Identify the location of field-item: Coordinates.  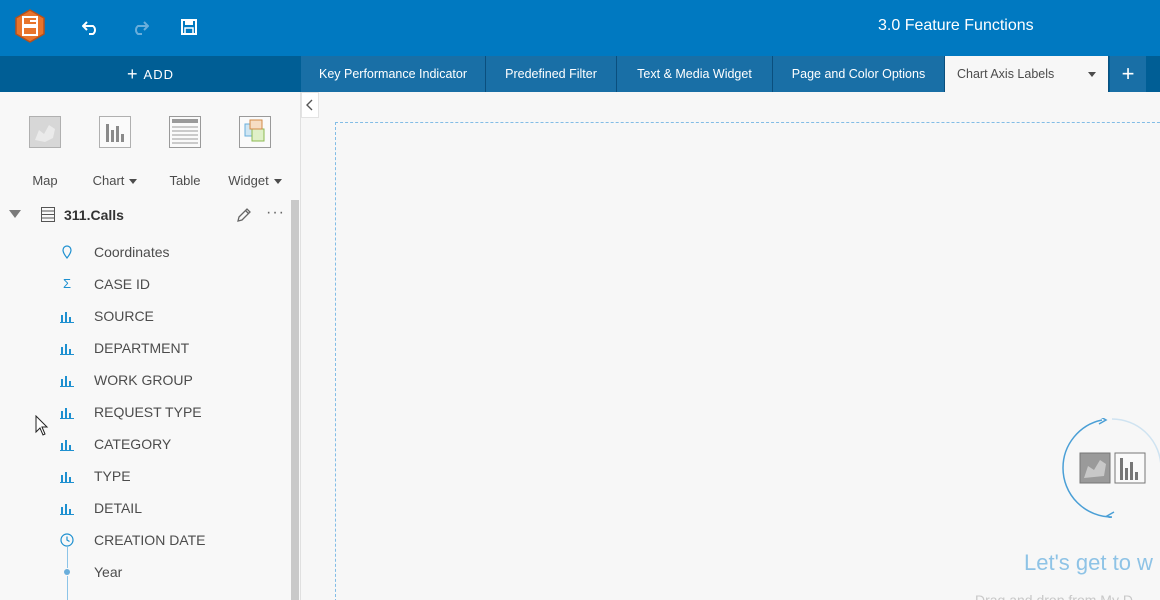
(145, 252).